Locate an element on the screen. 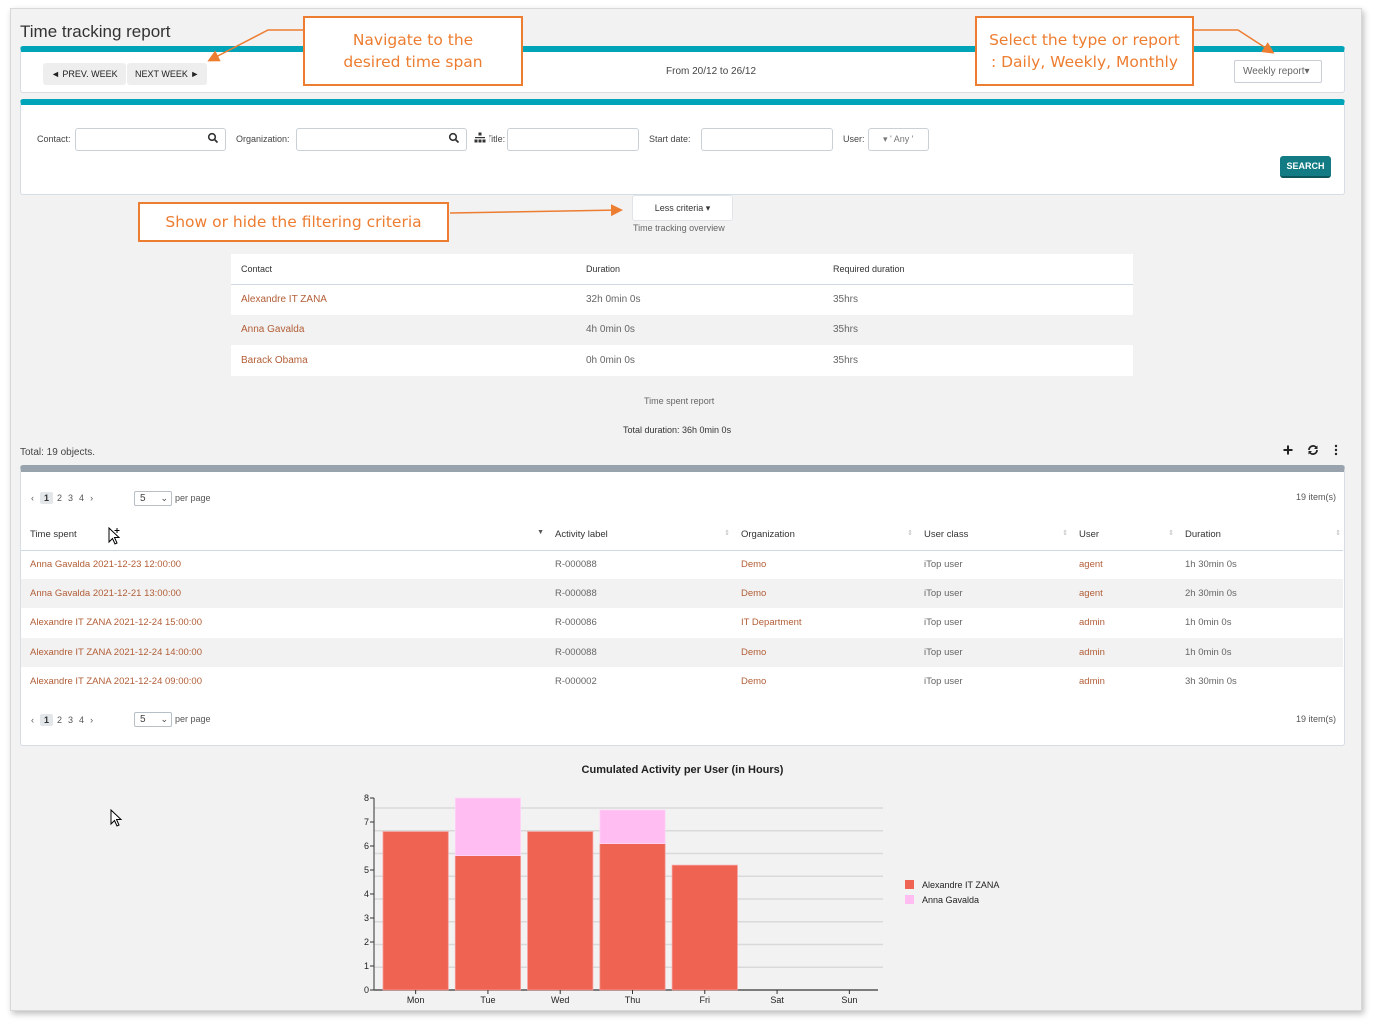 The image size is (1373, 1021). chart-title: Cumulated Activity per User (in Hours) is located at coordinates (682, 770).